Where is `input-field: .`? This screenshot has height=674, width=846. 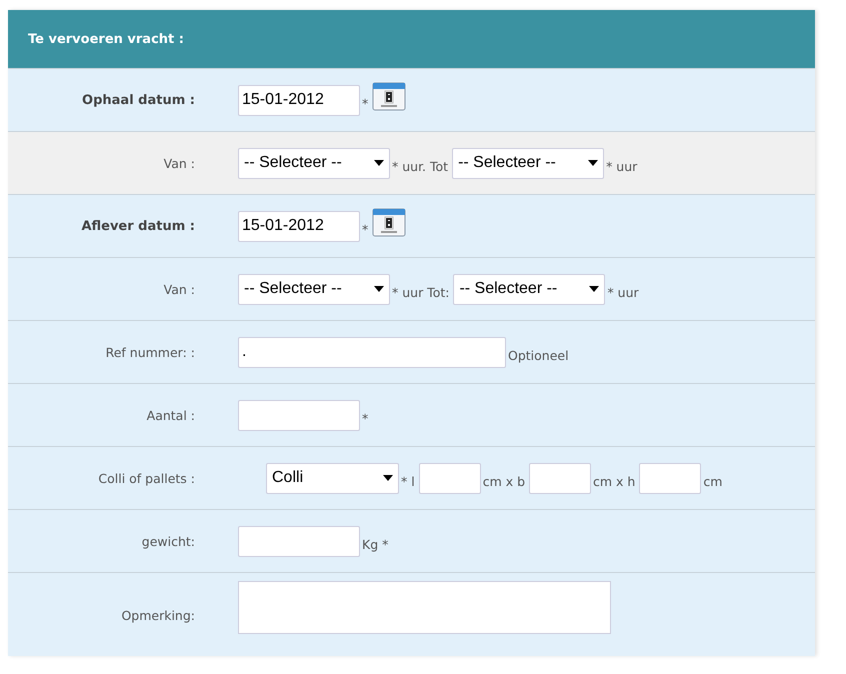 input-field: . is located at coordinates (372, 352).